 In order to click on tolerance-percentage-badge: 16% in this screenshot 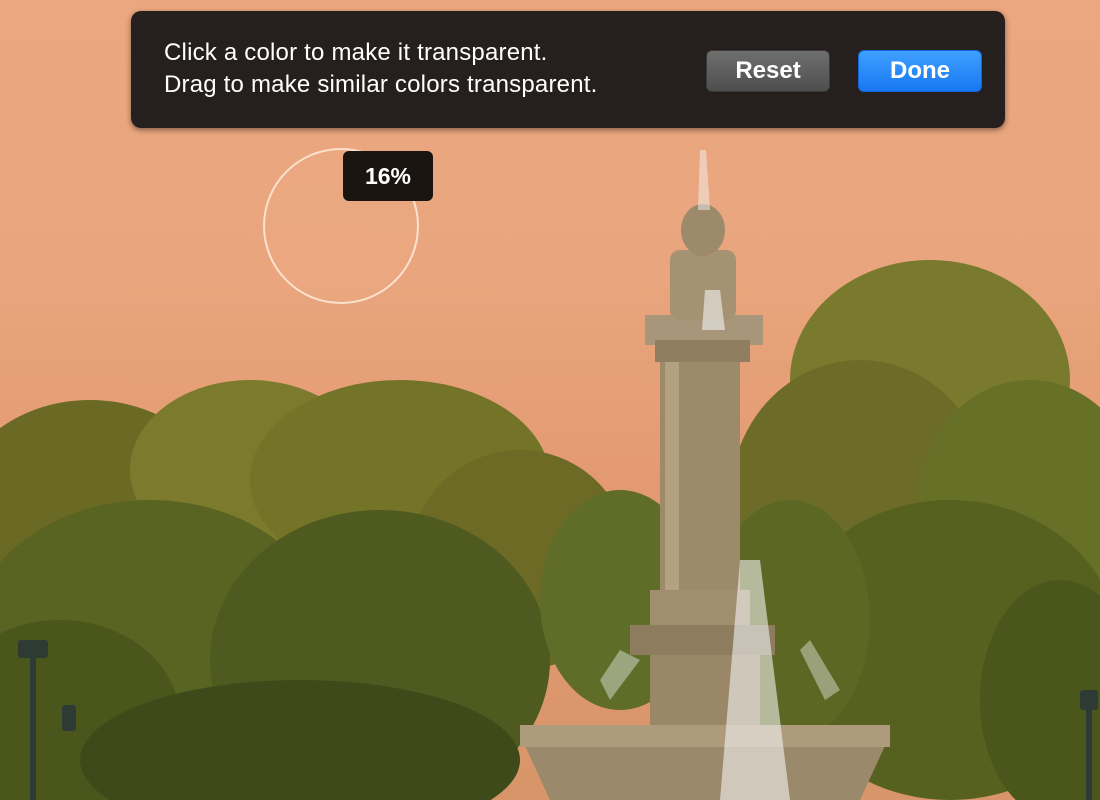, I will do `click(388, 176)`.